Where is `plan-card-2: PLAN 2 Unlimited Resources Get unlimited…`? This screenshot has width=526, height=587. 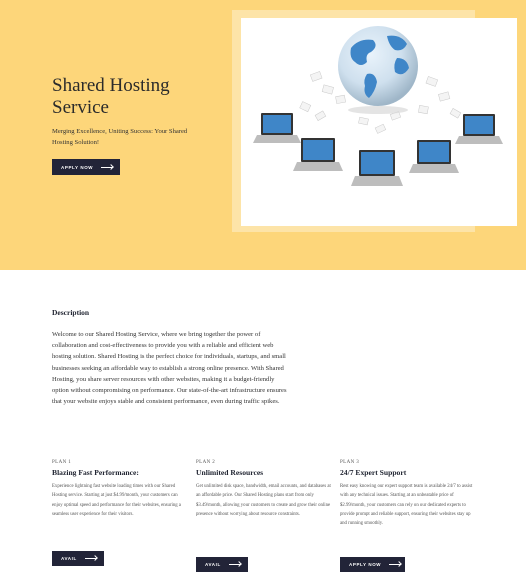
plan-card-2: PLAN 2 Unlimited Resources Get unlimited… is located at coordinates (263, 489).